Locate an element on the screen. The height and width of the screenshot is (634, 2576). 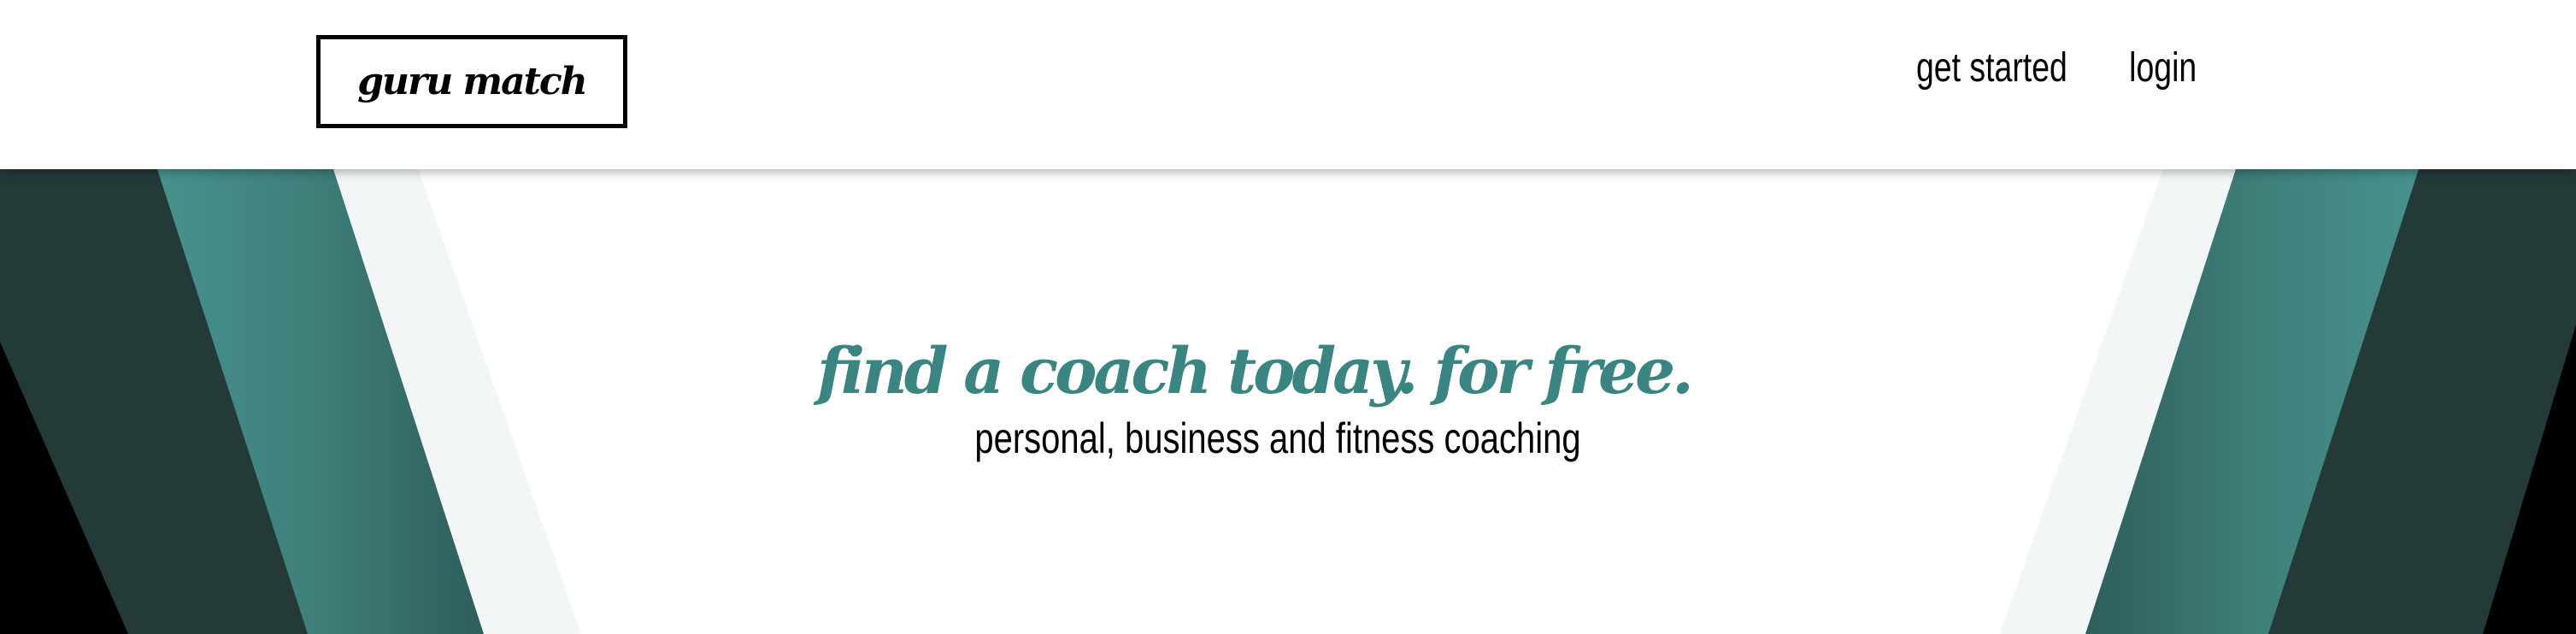
logo-text: guru match is located at coordinates (472, 81).